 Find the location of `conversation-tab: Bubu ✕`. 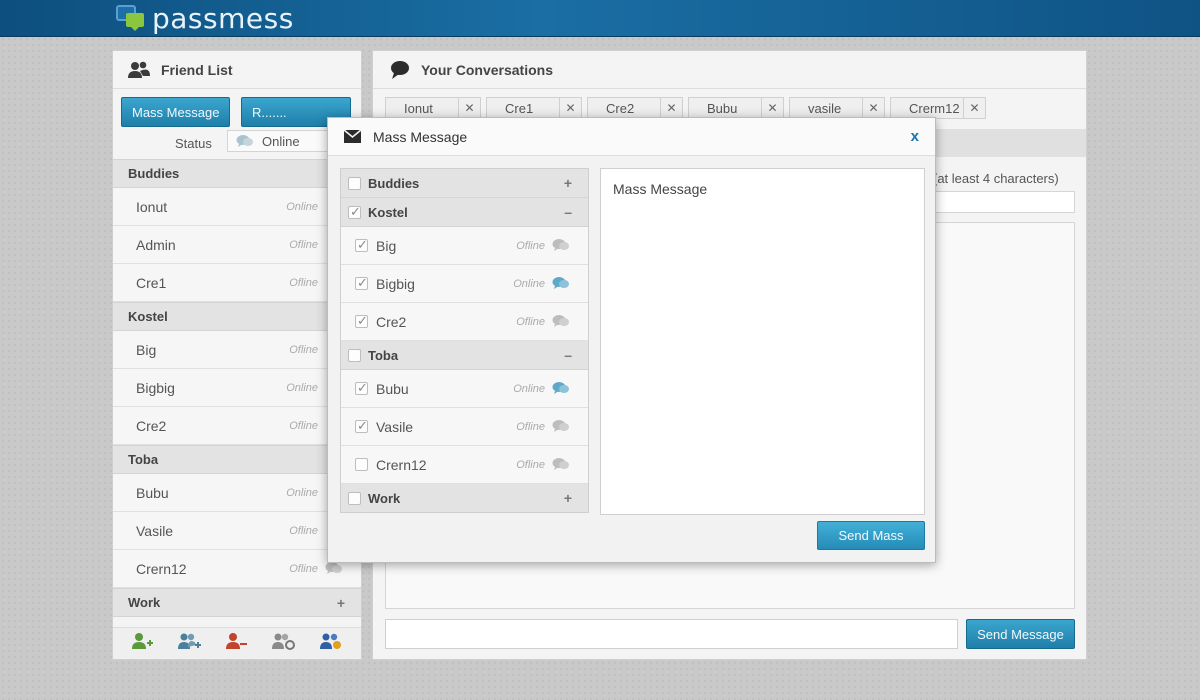

conversation-tab: Bubu ✕ is located at coordinates (736, 108).